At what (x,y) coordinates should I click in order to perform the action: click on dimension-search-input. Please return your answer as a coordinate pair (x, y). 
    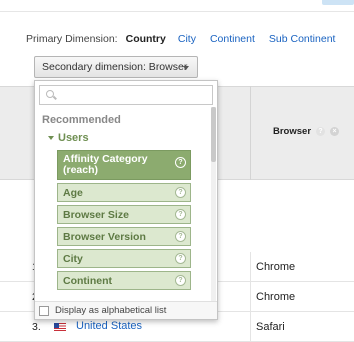
    Looking at the image, I should click on (126, 95).